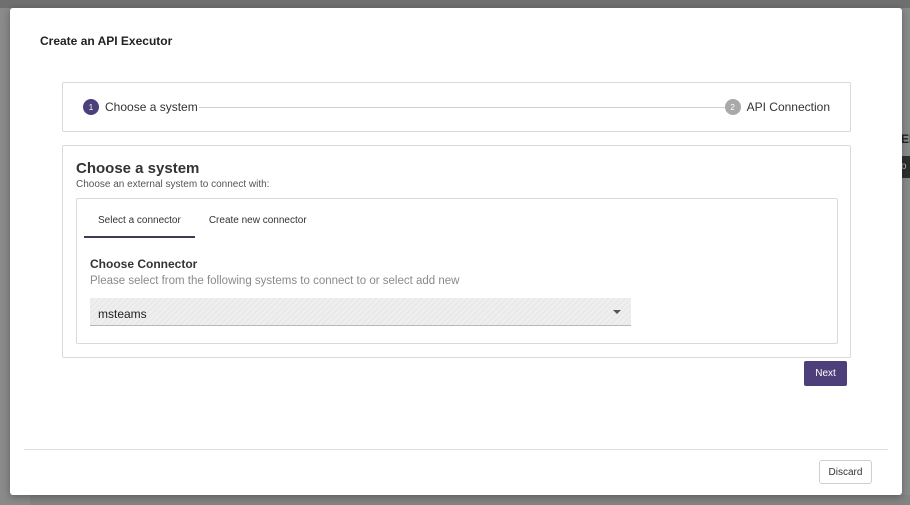  I want to click on connector-title: Choose Connector, so click(144, 264).